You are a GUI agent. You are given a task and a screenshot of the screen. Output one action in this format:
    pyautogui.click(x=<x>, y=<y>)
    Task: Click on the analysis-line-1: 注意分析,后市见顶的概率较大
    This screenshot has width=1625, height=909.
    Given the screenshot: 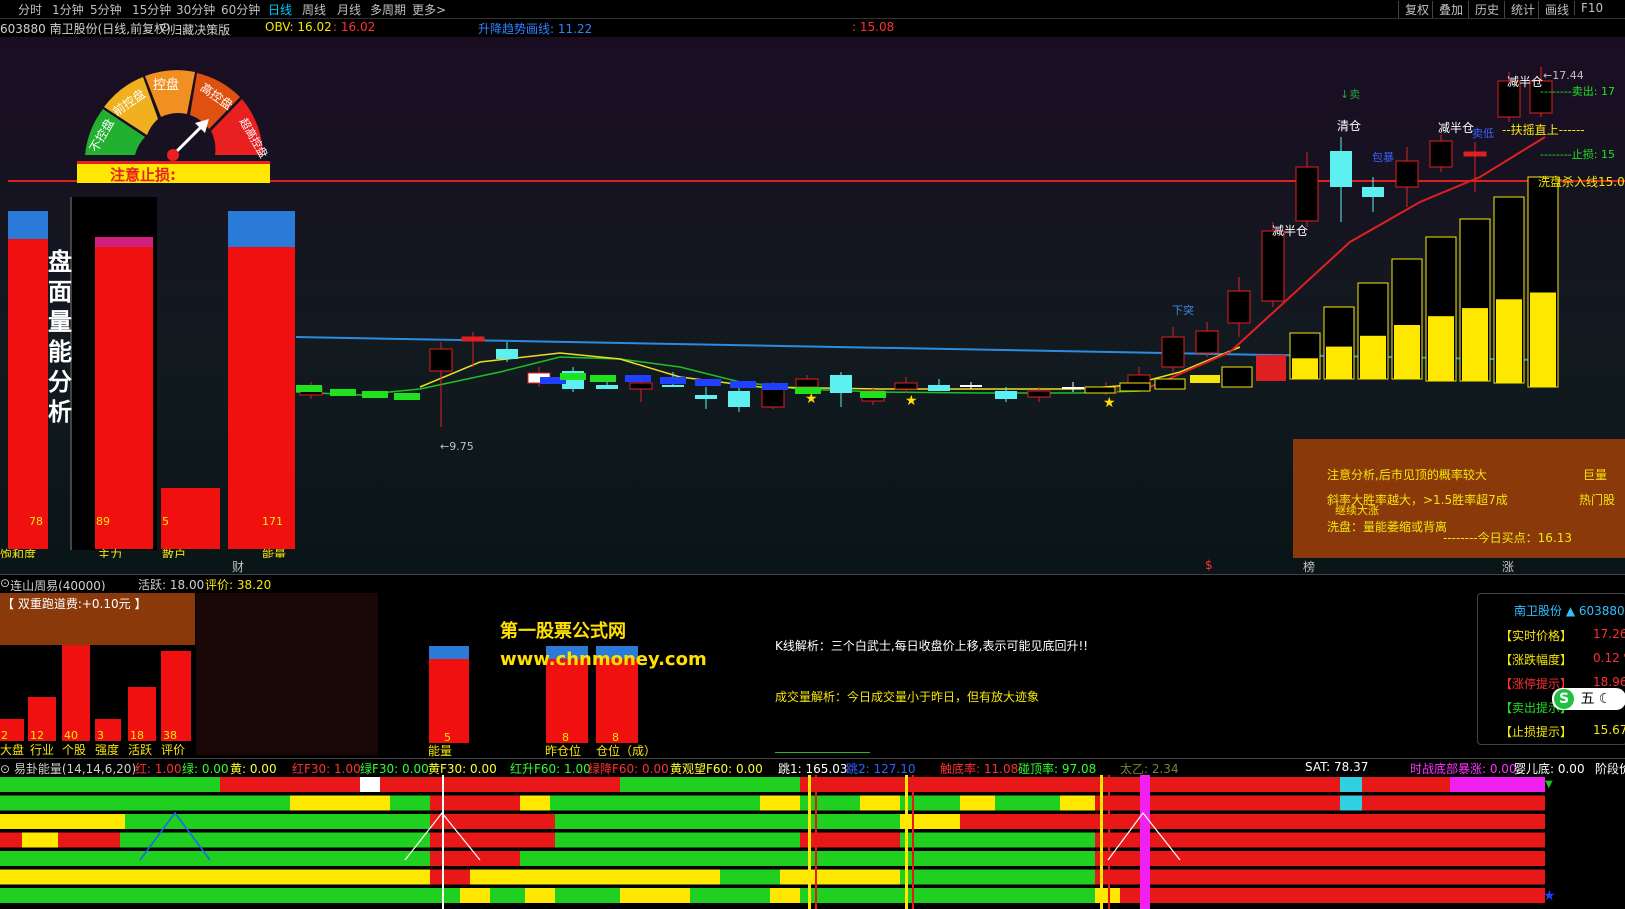 What is the action you would take?
    pyautogui.click(x=1407, y=475)
    